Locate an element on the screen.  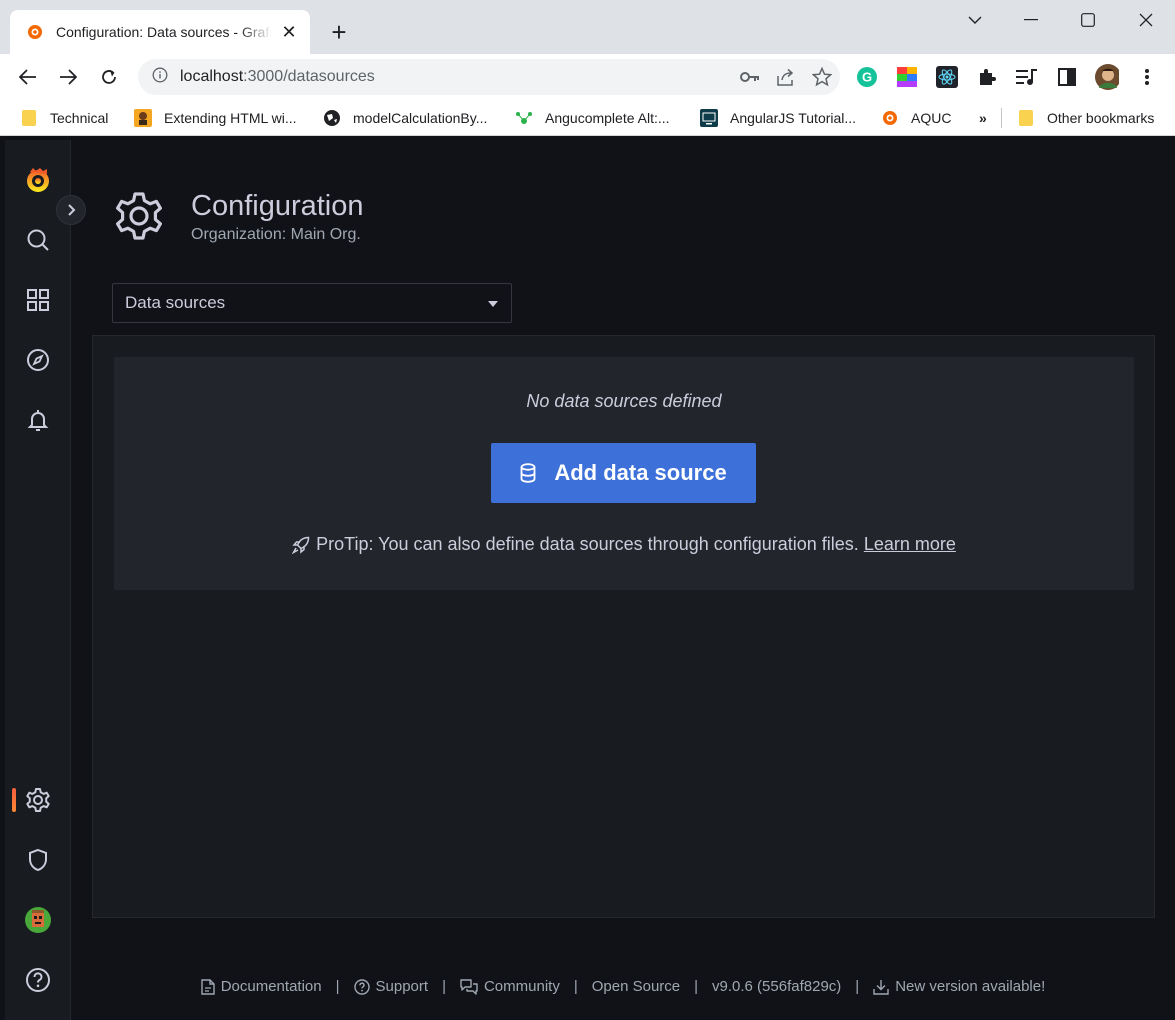
browser-toolbar: localhost:3000/datasources G is located at coordinates (587, 77).